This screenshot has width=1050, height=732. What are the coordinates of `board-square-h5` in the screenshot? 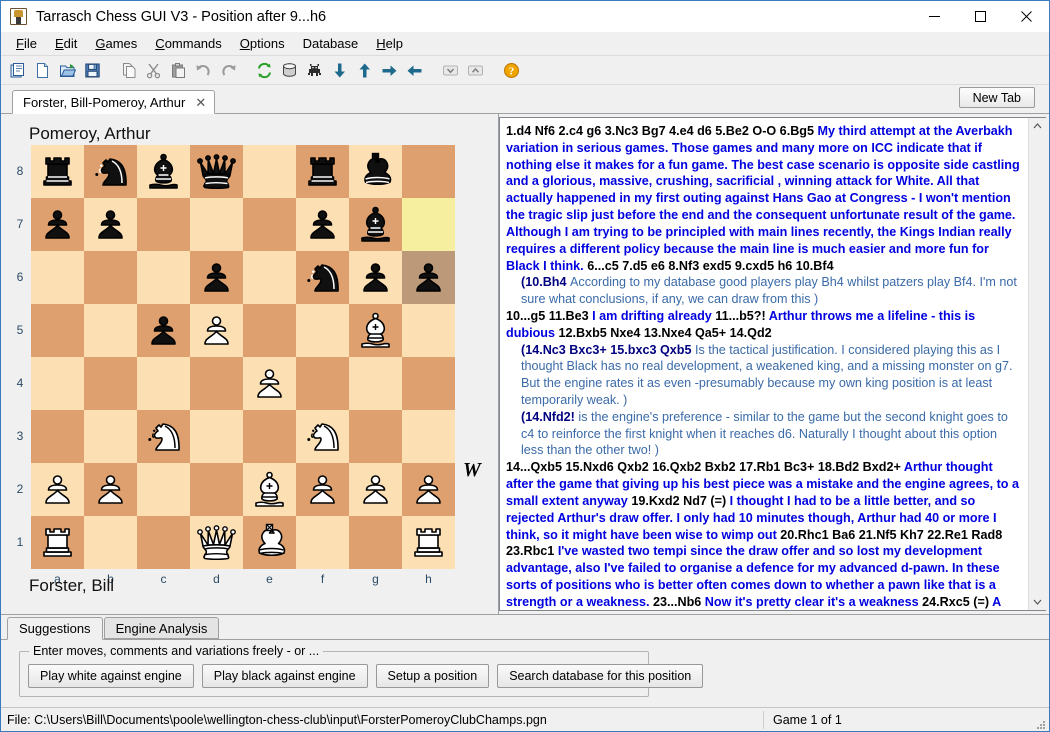 It's located at (428, 330).